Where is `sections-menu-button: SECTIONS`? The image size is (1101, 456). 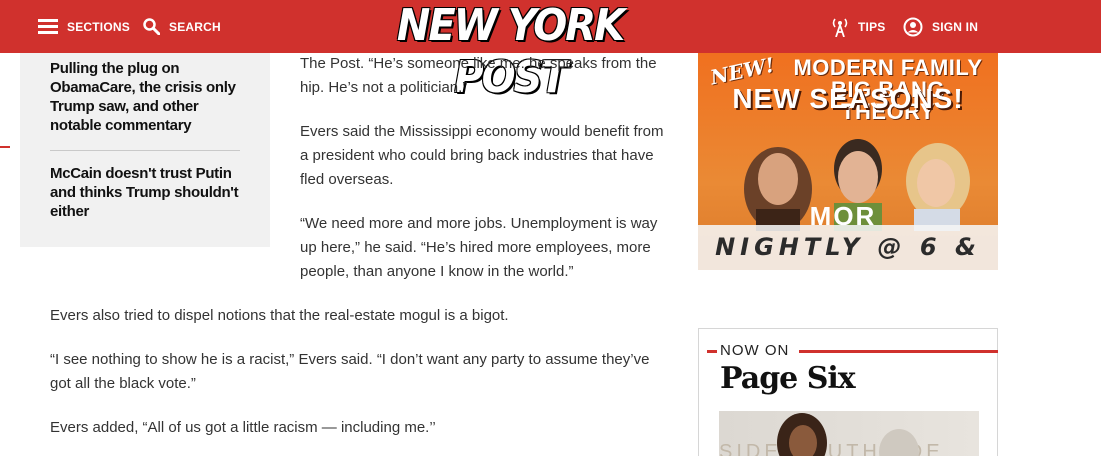
sections-menu-button: SECTIONS is located at coordinates (84, 26).